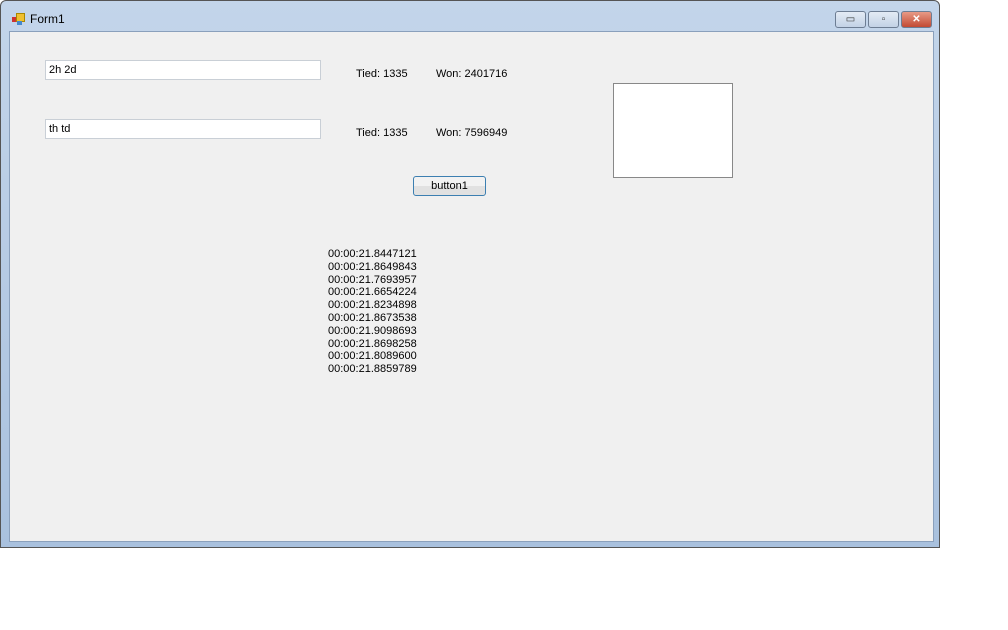 Image resolution: width=1008 pixels, height=630 pixels. I want to click on won-label-1: Won: 2401716, so click(472, 74).